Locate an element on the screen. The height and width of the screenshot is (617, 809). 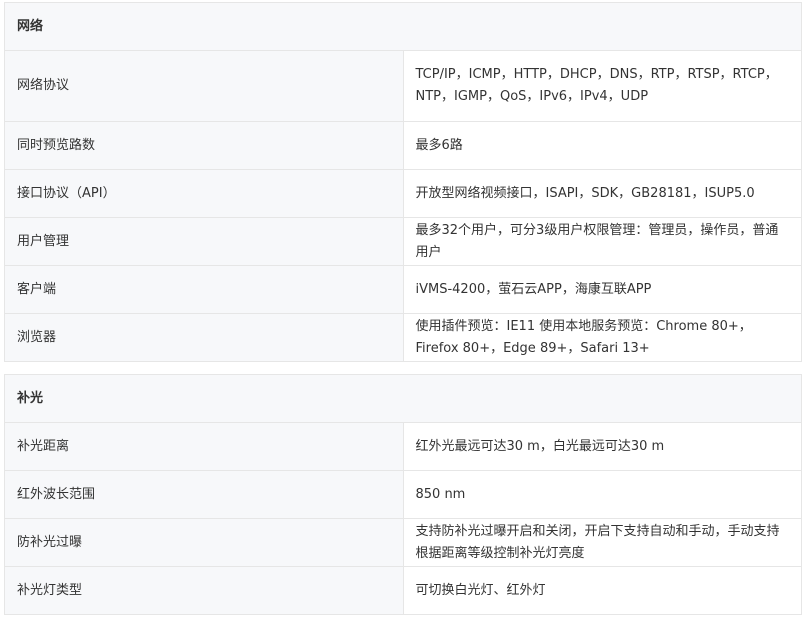
row-value: 开放型网络视频接口，ISAPI，SDK，GB28181，ISUP5.0 is located at coordinates (602, 193).